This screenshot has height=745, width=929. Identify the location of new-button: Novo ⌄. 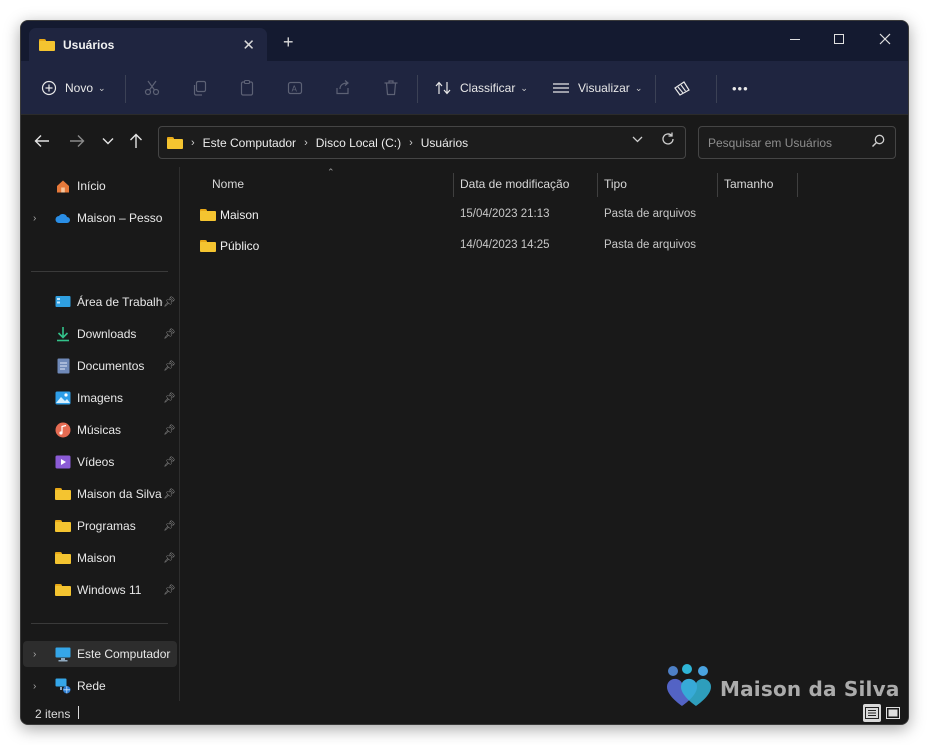
(73, 88).